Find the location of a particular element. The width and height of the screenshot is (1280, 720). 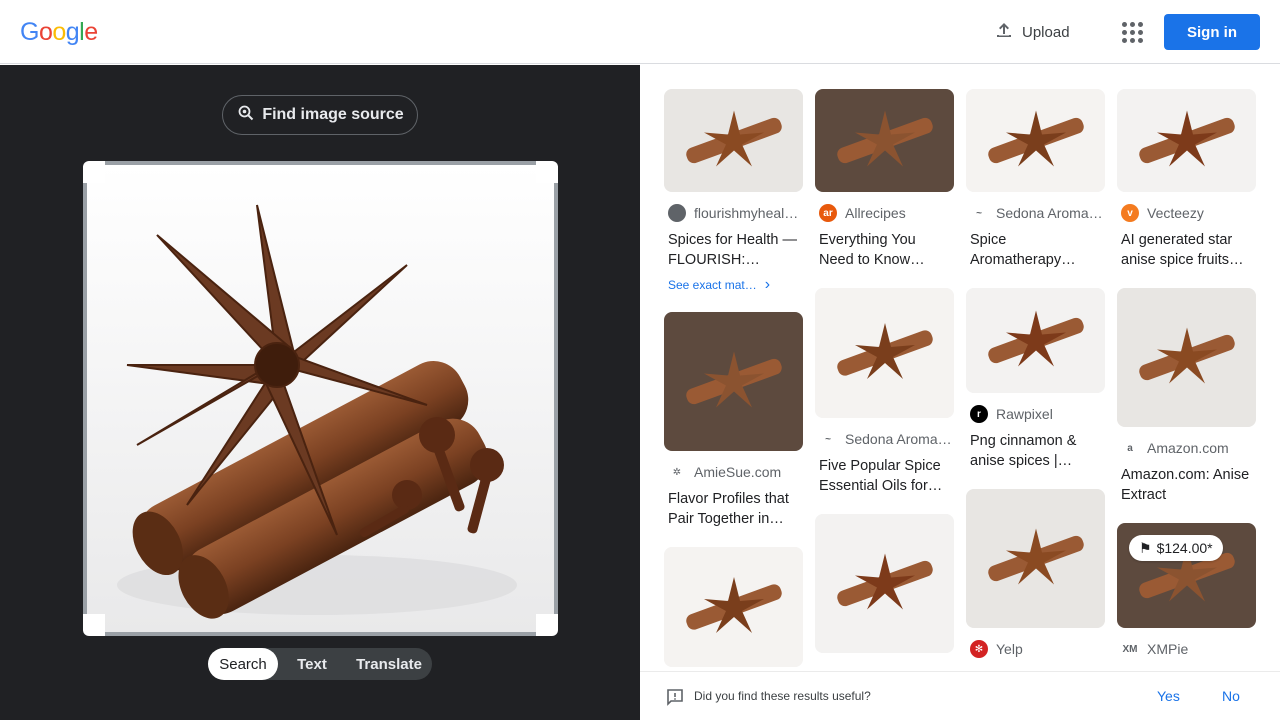

crop-edge-right is located at coordinates (556, 398).